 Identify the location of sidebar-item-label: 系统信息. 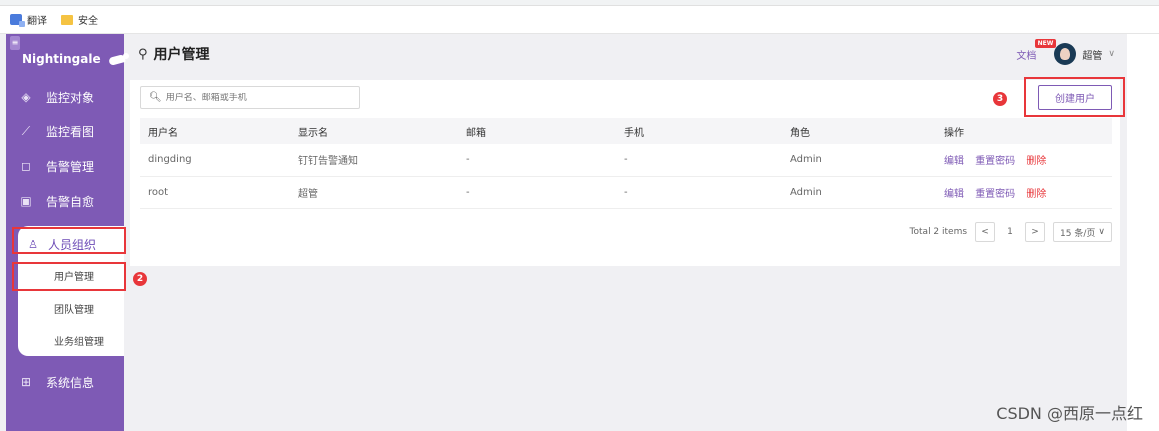
(70, 382).